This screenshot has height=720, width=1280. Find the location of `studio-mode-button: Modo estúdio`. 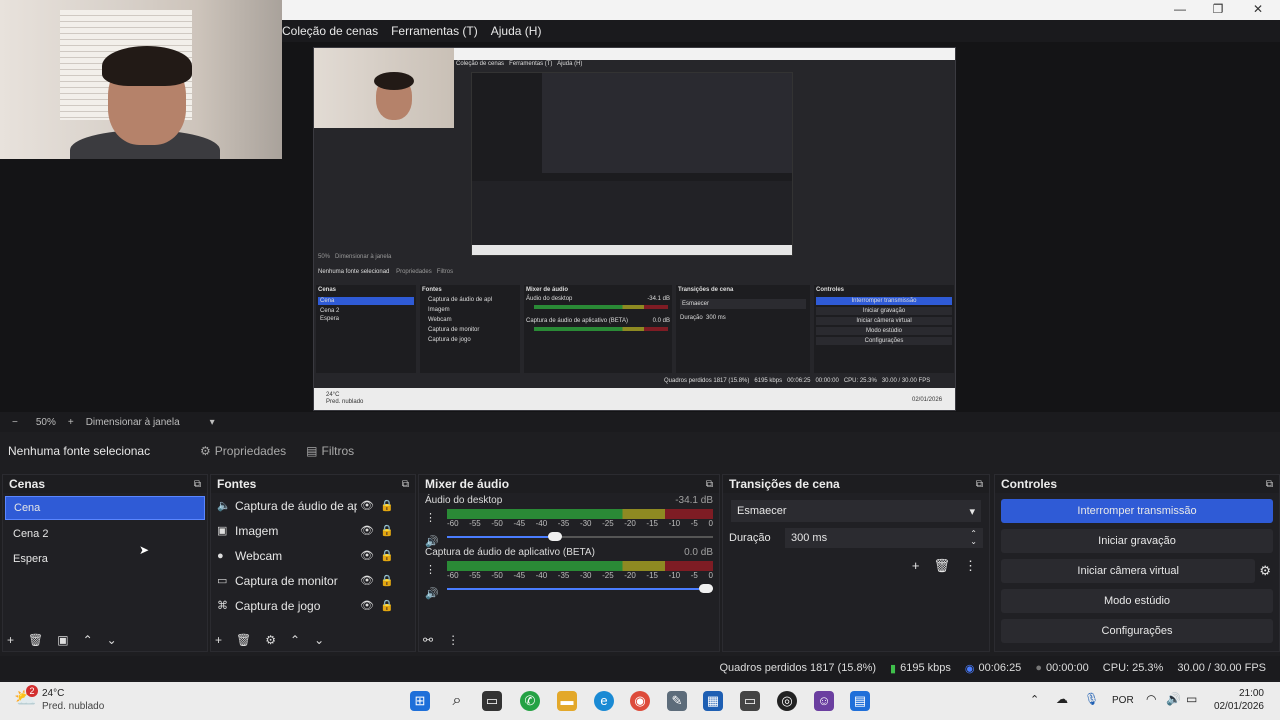

studio-mode-button: Modo estúdio is located at coordinates (1137, 601).